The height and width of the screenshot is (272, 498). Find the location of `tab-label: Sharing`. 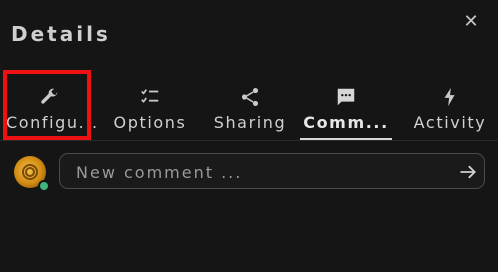

tab-label: Sharing is located at coordinates (250, 122).